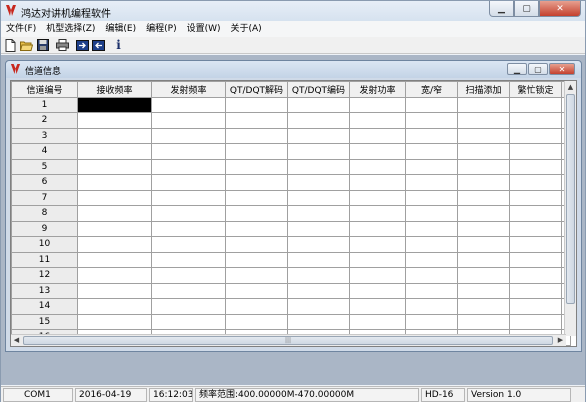 The height and width of the screenshot is (402, 586). What do you see at coordinates (562, 69) in the screenshot?
I see `child-close-button: ✕` at bounding box center [562, 69].